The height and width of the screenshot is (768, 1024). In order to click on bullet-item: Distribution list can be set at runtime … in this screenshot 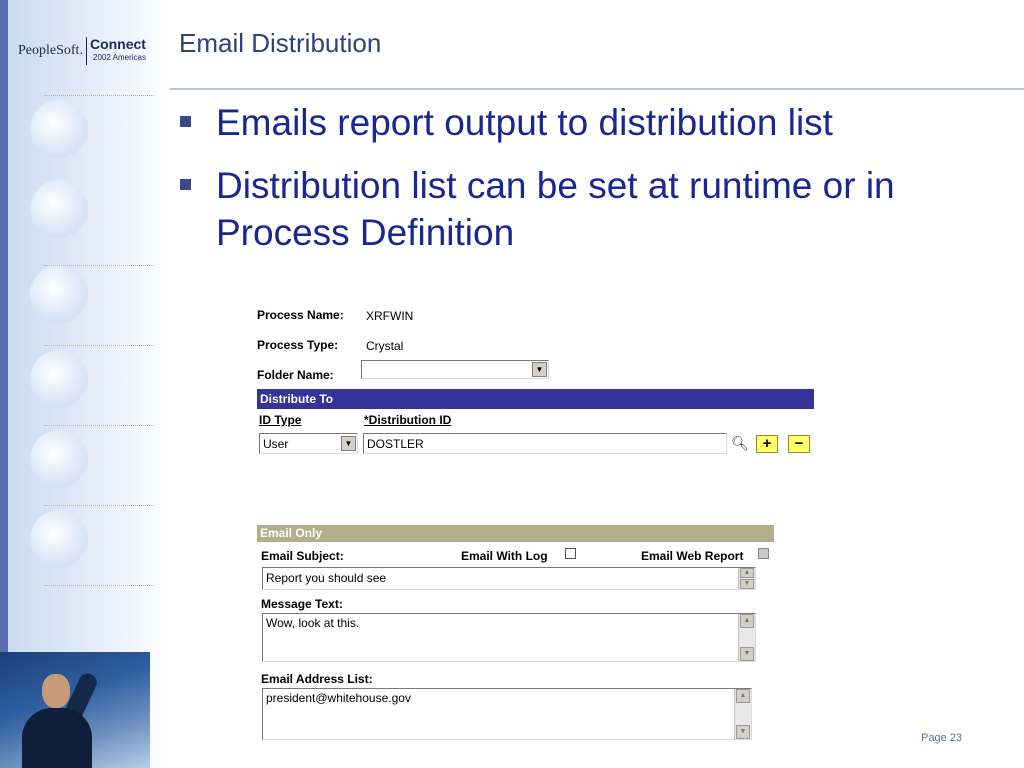, I will do `click(570, 209)`.